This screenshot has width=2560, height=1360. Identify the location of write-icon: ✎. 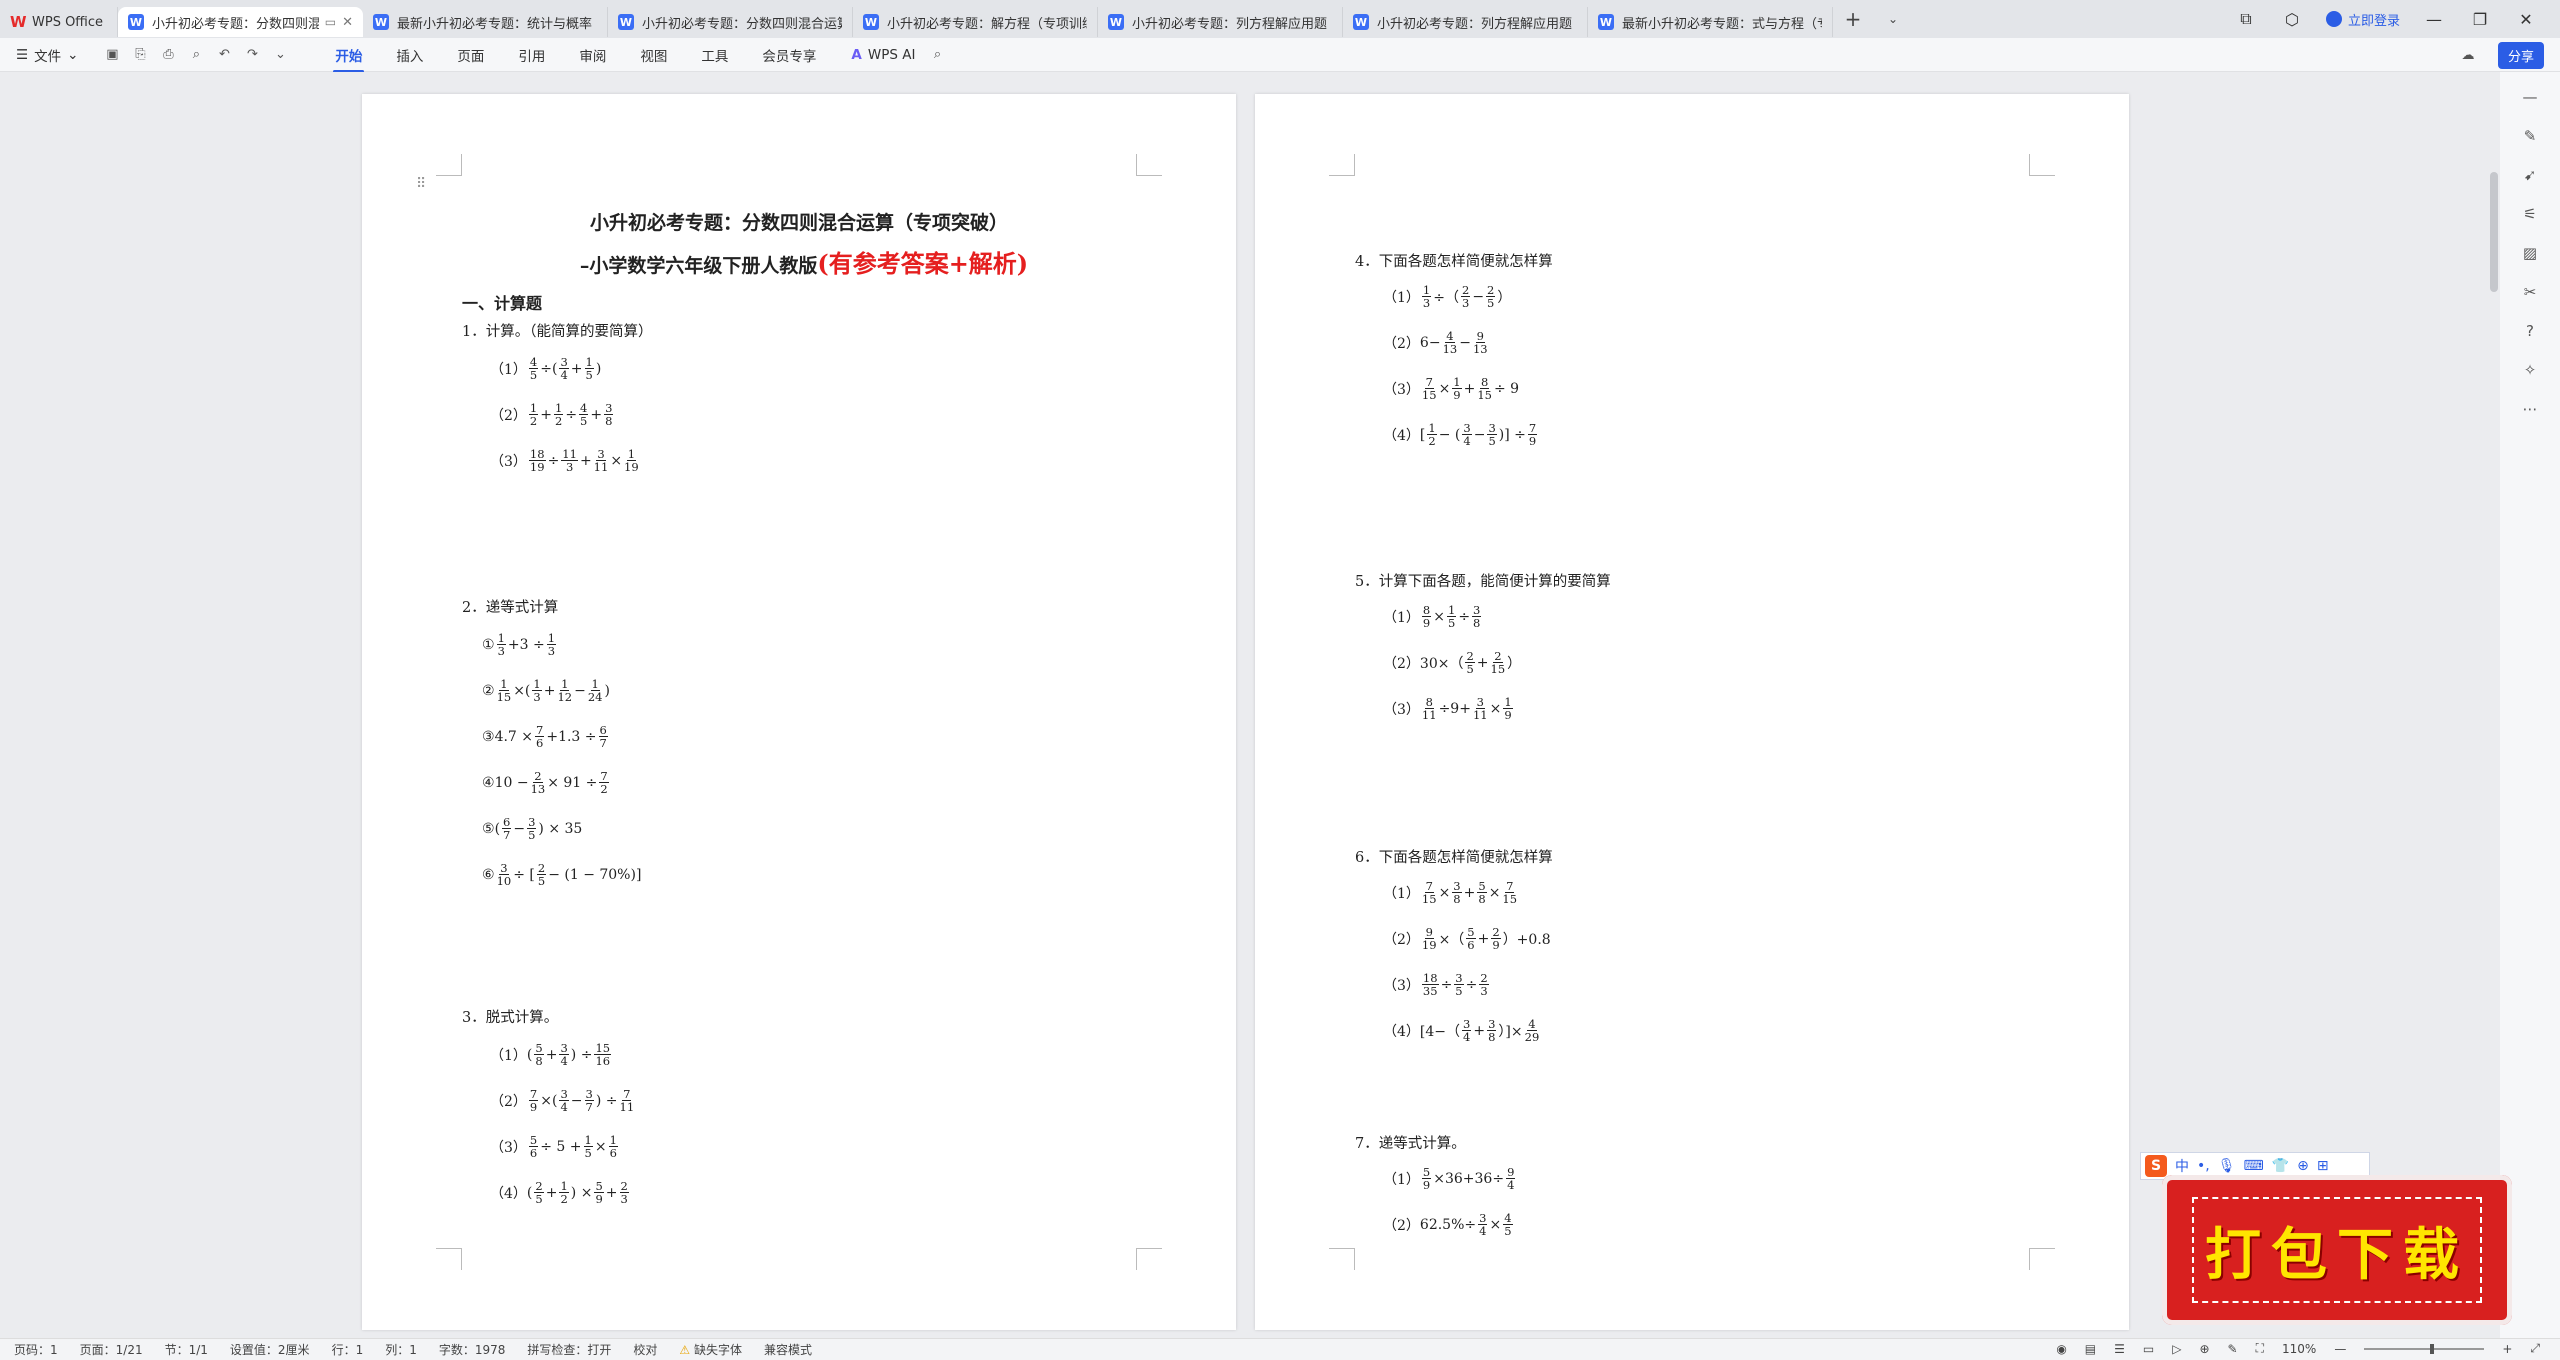
(2233, 1349).